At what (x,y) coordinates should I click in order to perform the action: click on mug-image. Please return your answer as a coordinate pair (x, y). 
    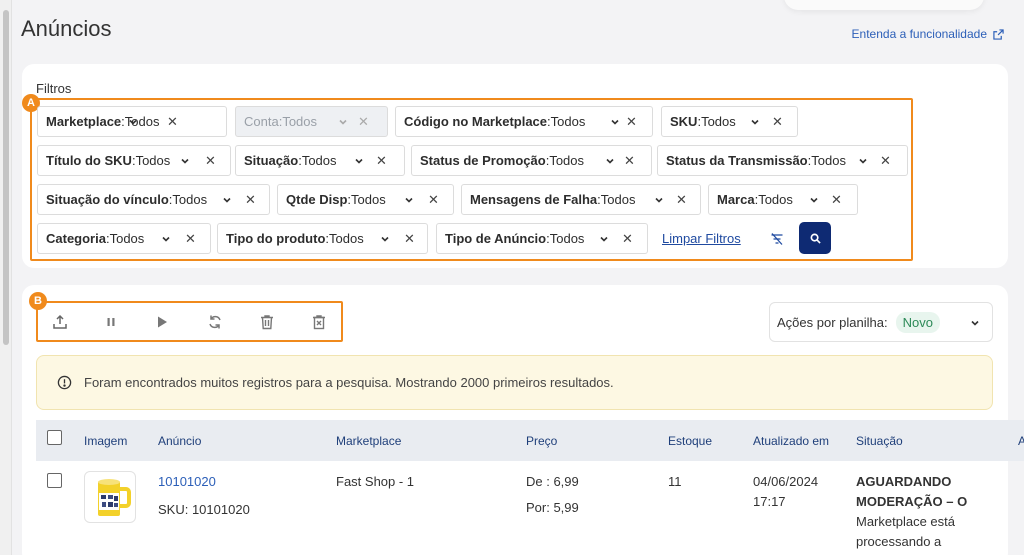
    Looking at the image, I should click on (114, 497).